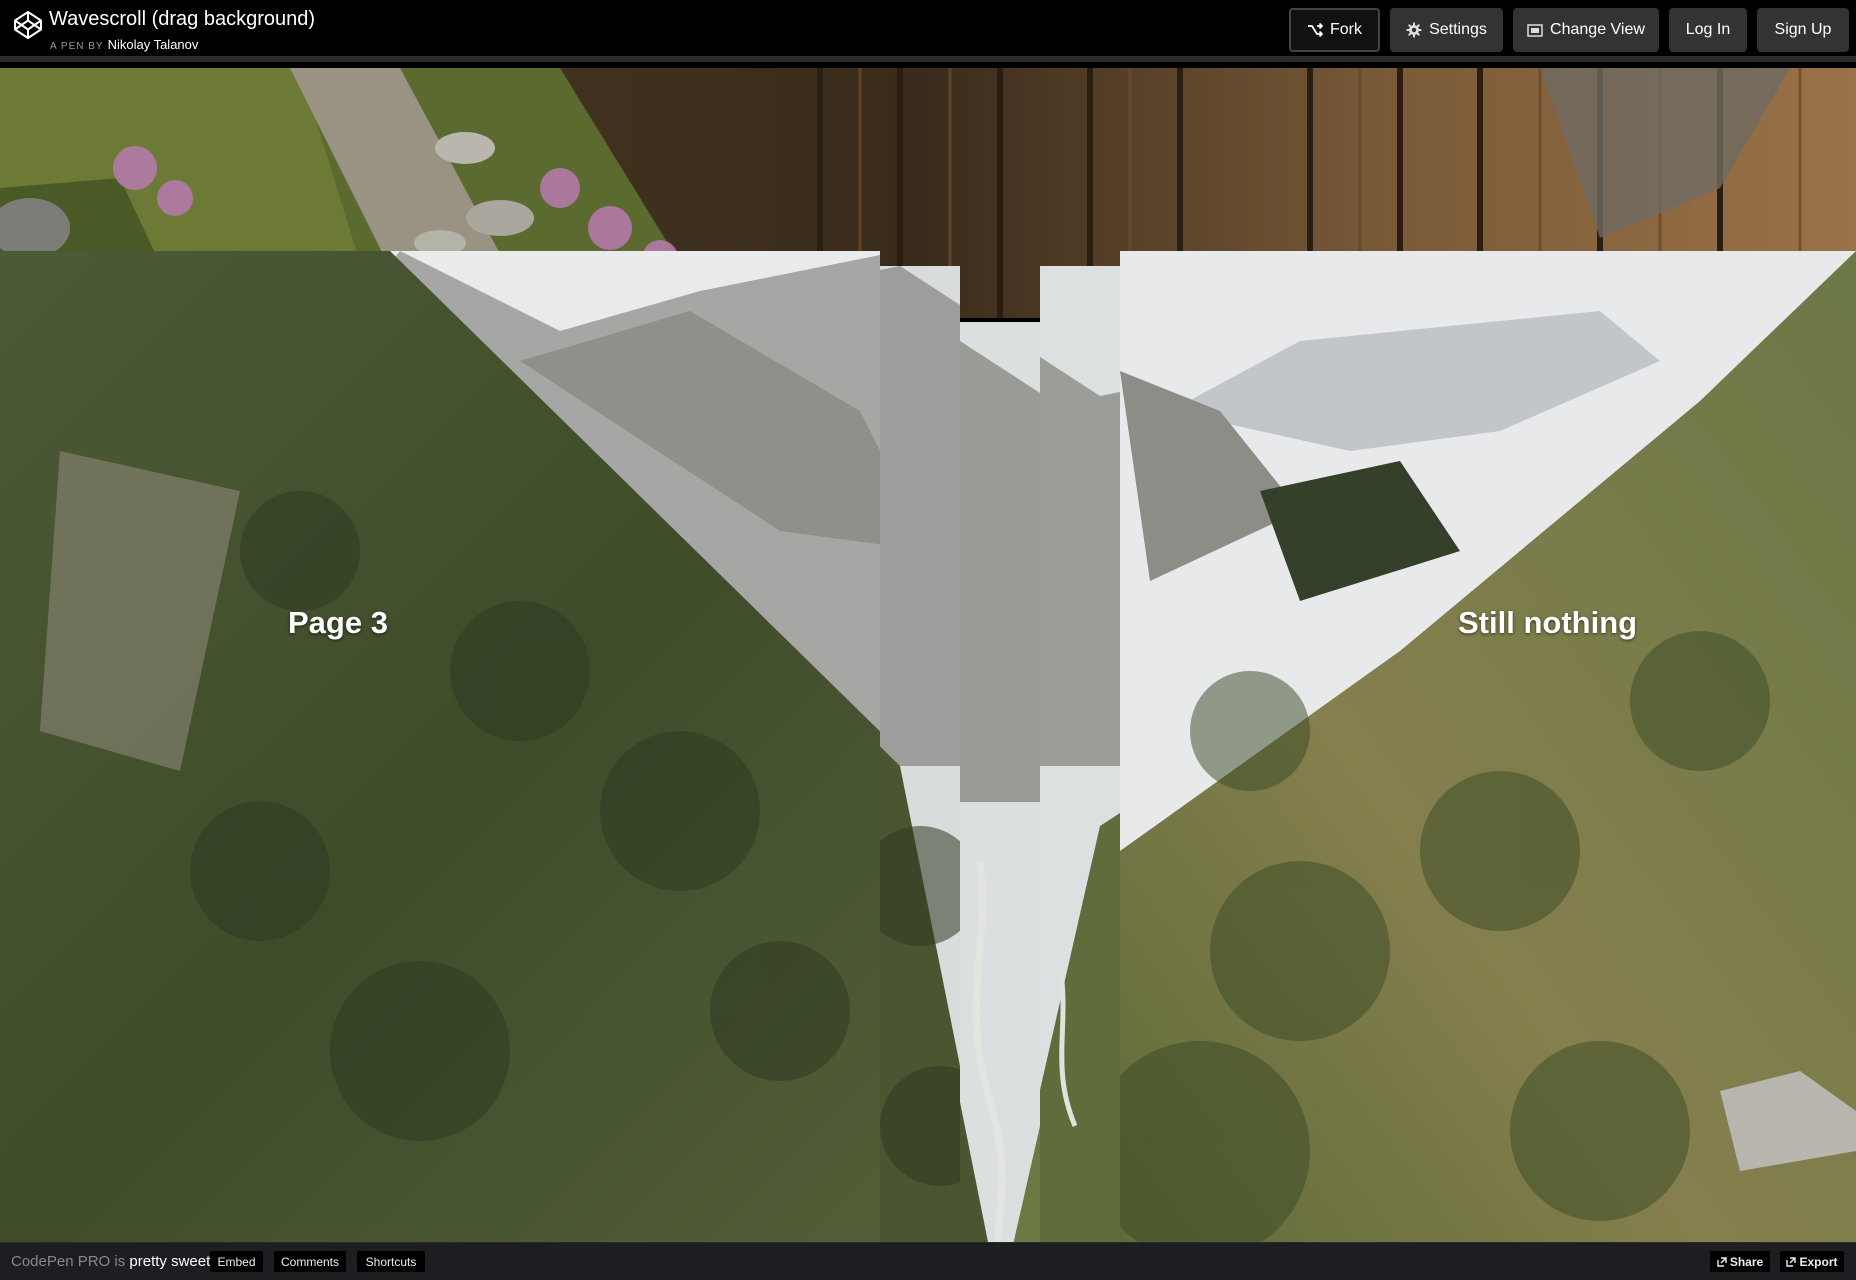 The image size is (1856, 1280). I want to click on log-in-label: Log In, so click(1708, 29).